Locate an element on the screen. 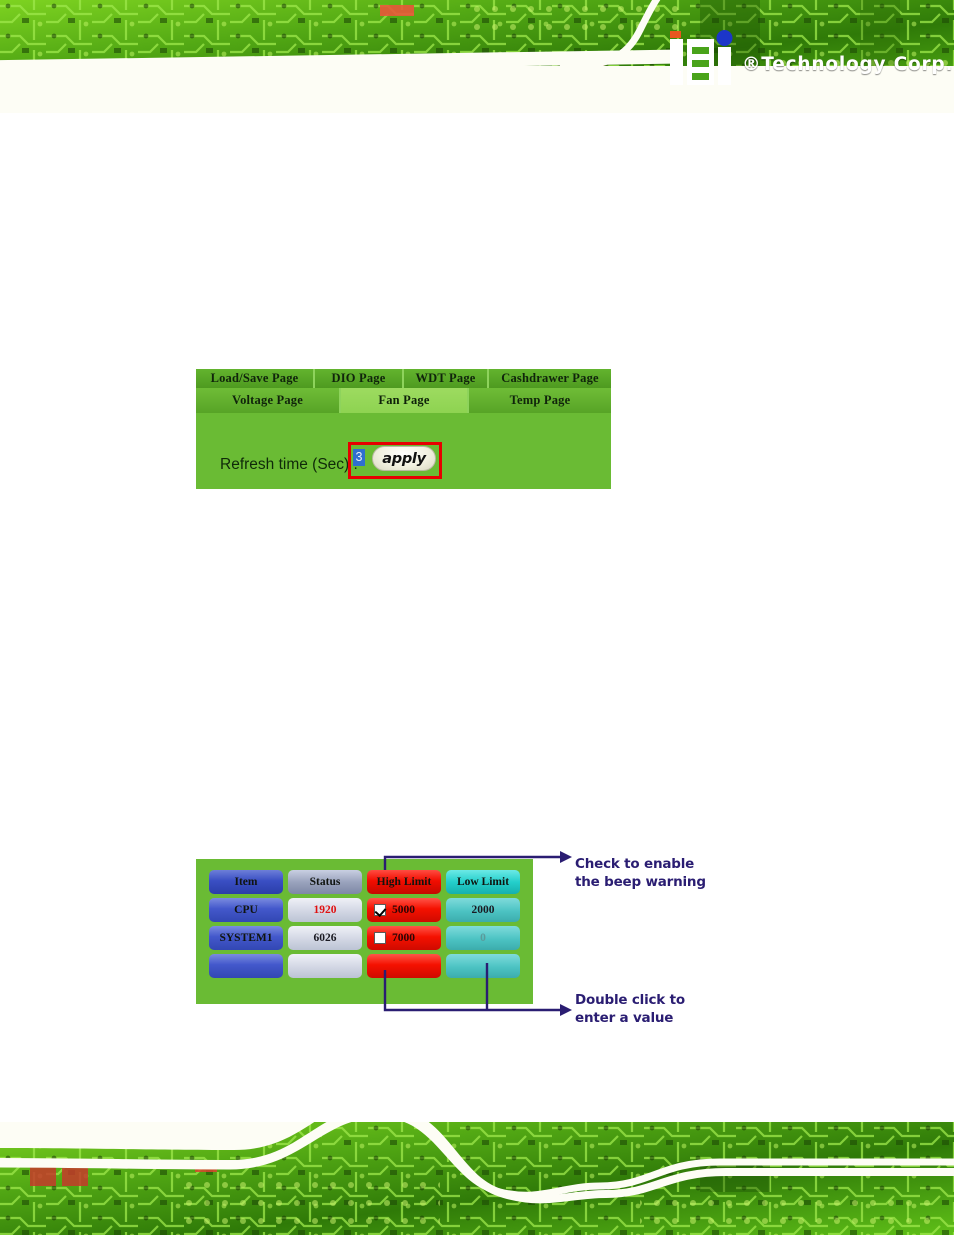 This screenshot has height=1235, width=954. row-item-label: CPU is located at coordinates (246, 910).